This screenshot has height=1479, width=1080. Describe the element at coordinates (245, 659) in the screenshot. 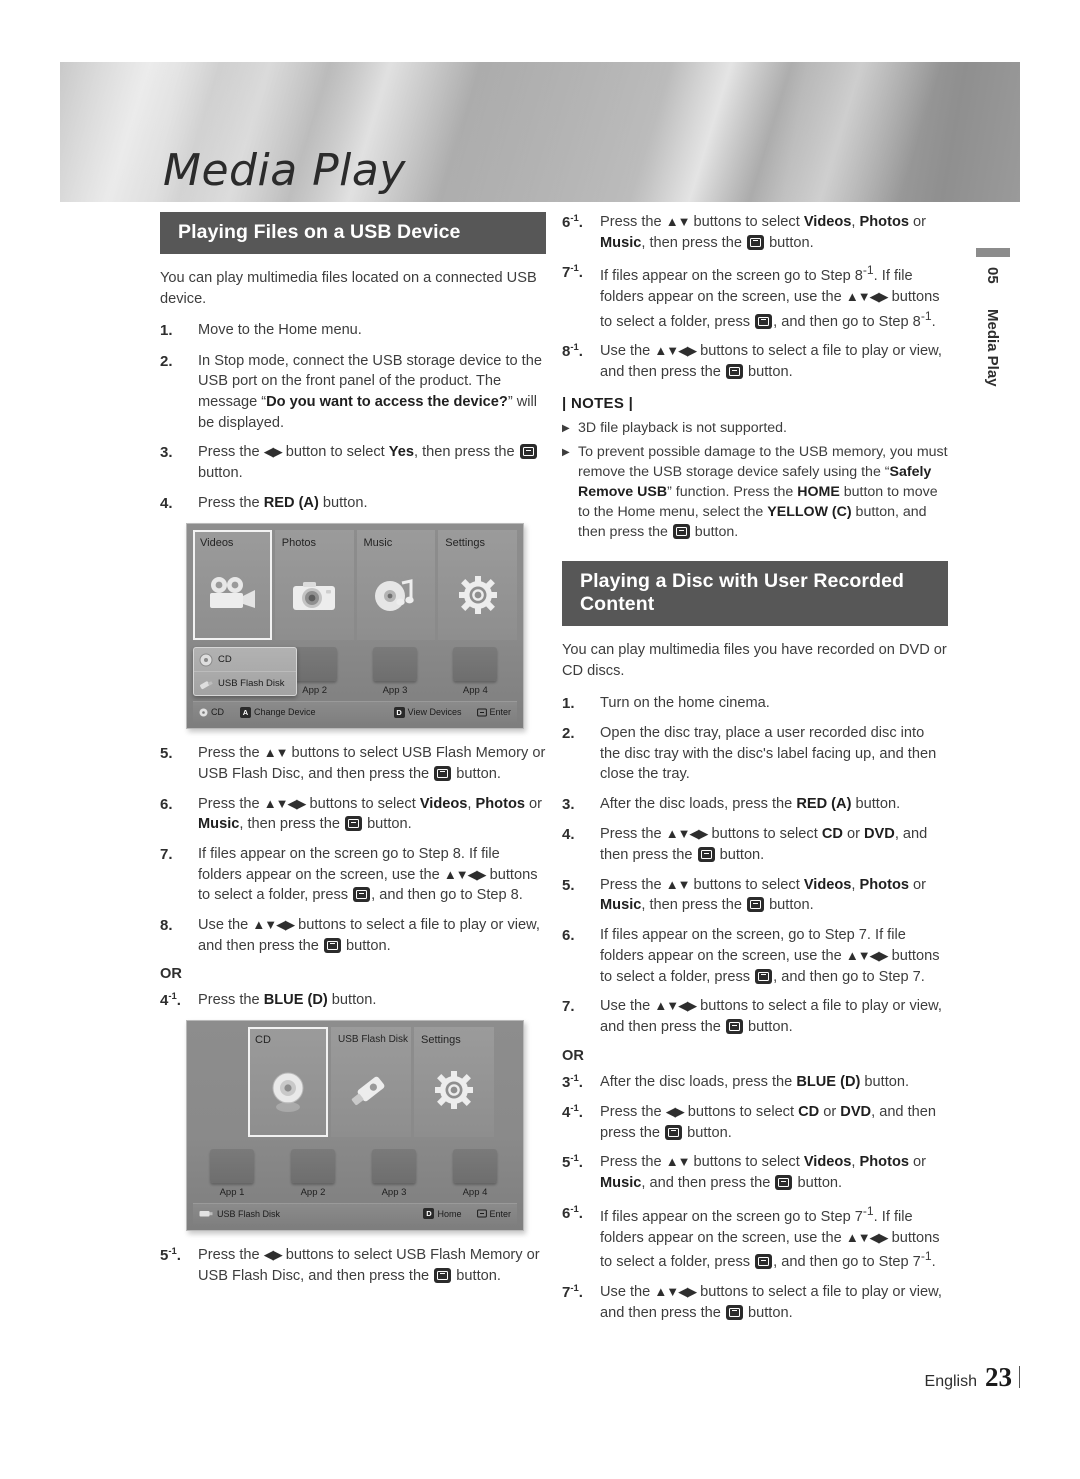

I see `device-row-cd: CD` at that location.